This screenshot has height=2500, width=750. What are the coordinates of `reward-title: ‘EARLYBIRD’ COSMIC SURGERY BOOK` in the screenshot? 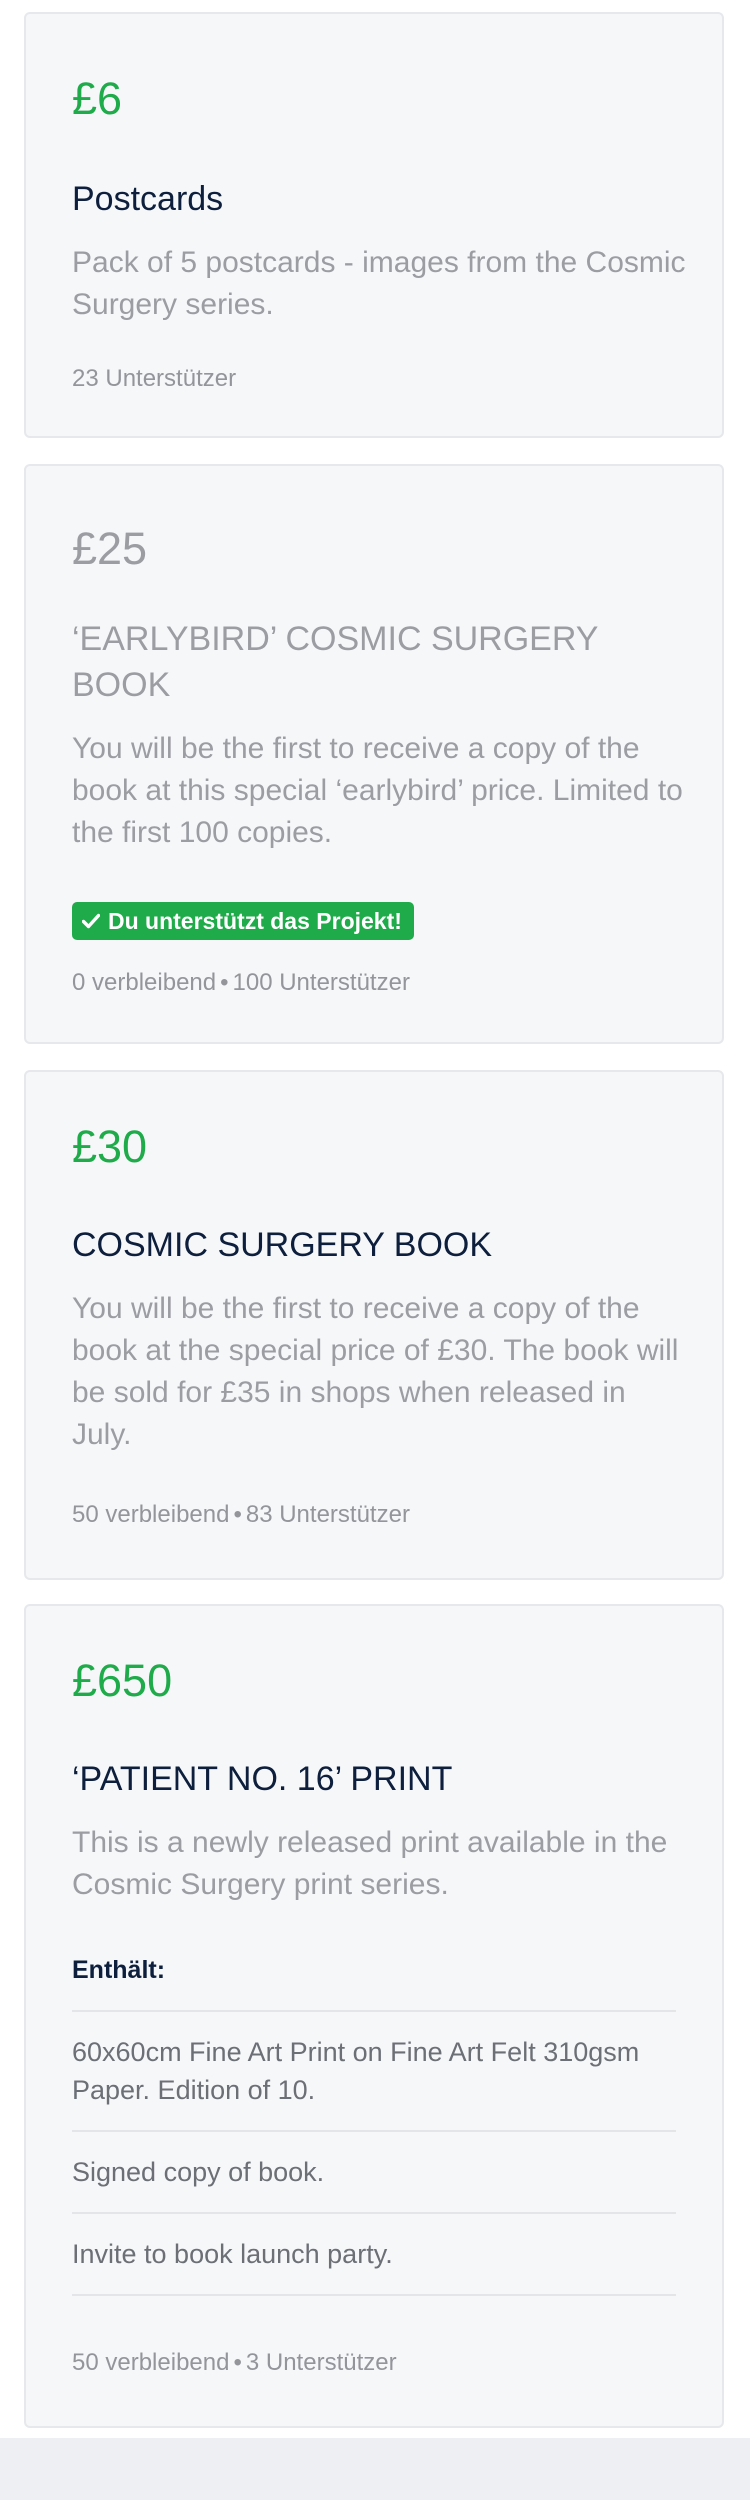 It's located at (335, 662).